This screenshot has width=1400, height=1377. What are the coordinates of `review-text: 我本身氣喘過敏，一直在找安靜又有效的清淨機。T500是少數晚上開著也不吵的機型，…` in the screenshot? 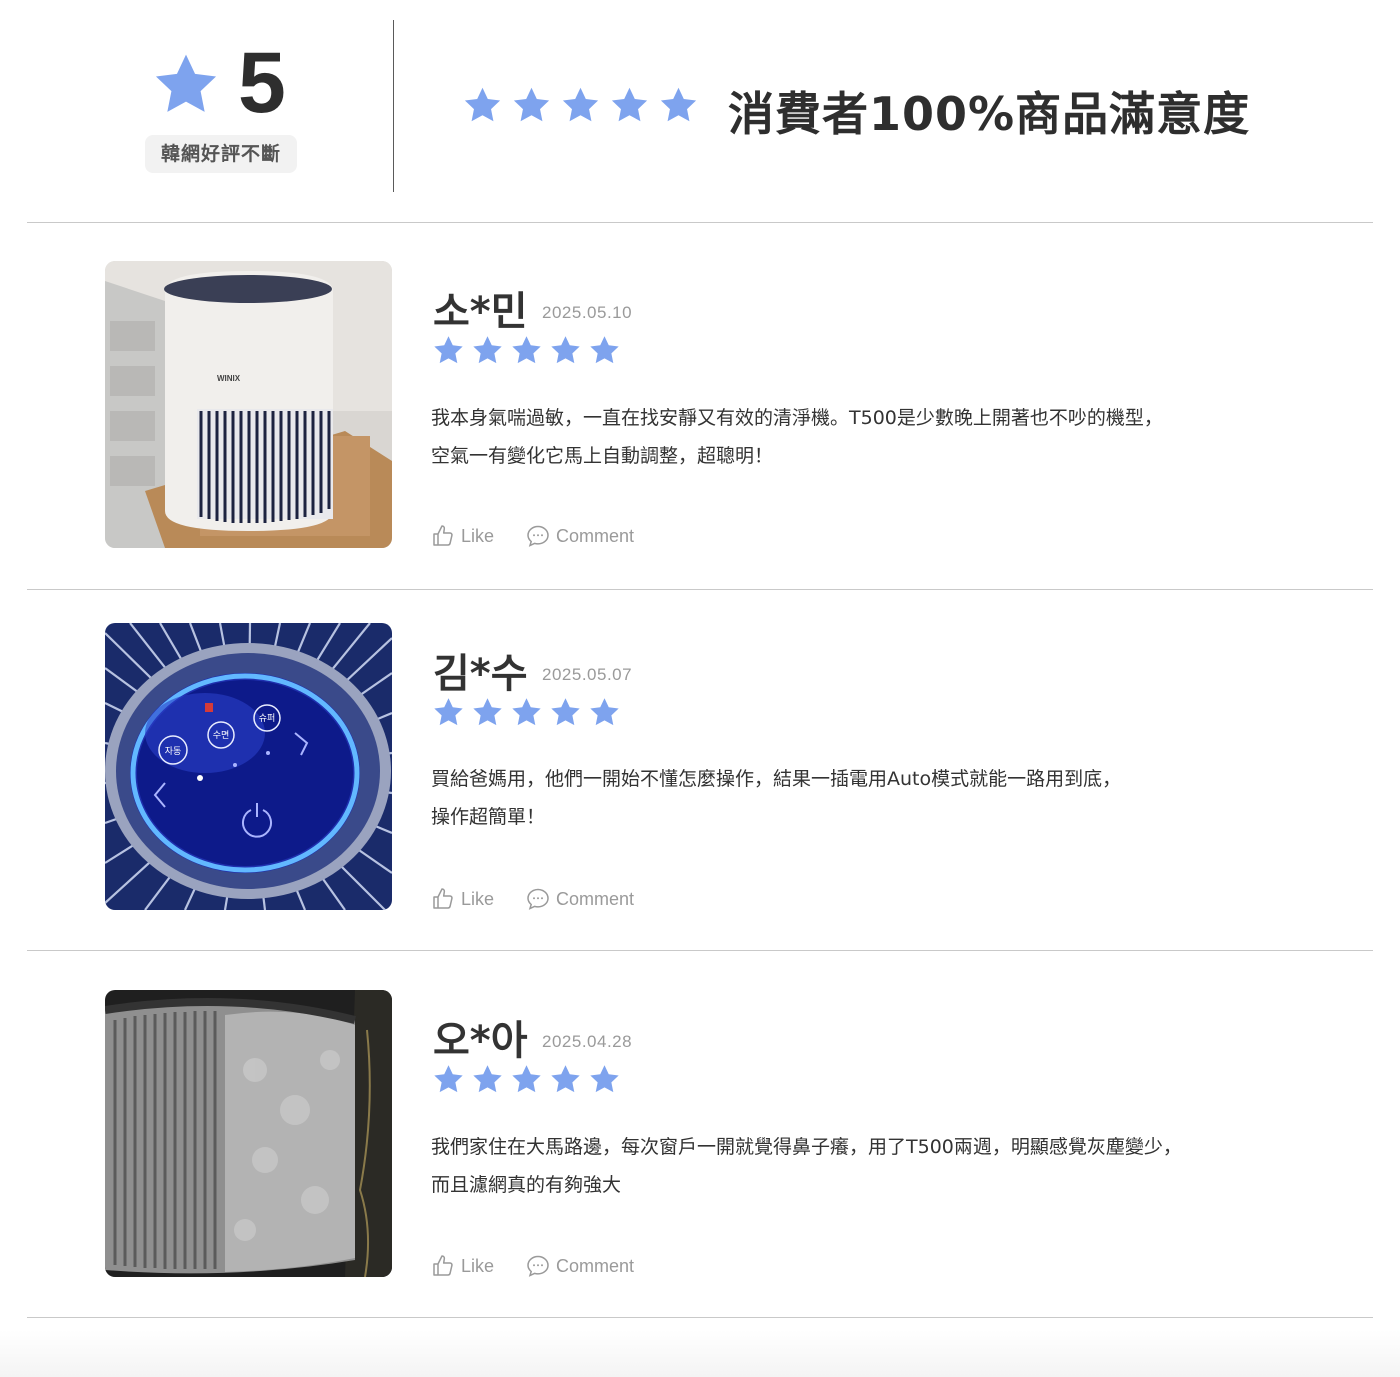 It's located at (881, 437).